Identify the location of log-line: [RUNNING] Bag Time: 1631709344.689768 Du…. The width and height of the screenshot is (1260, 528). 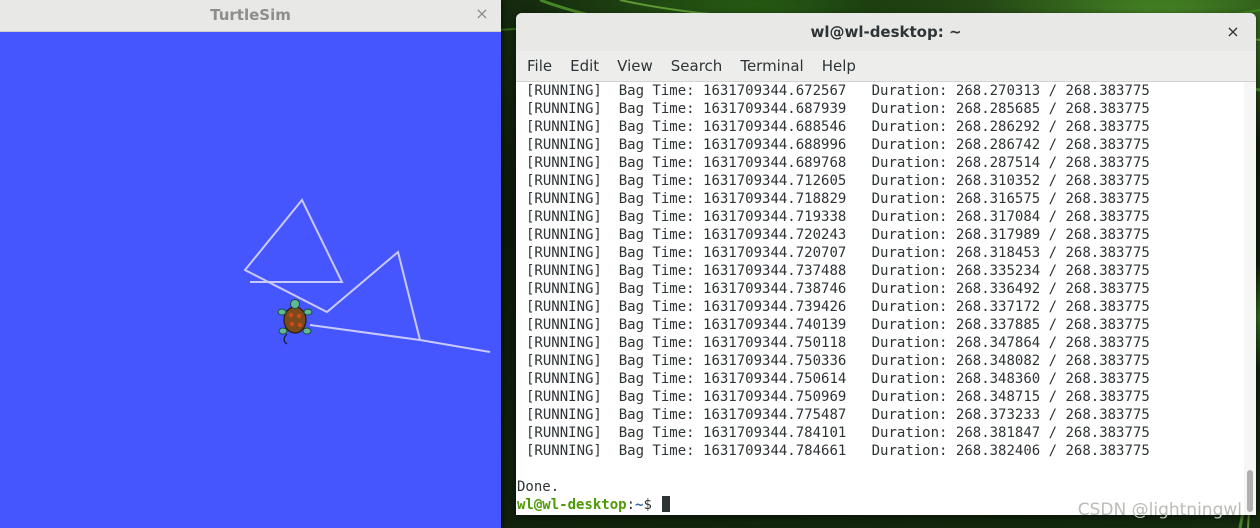
(838, 163).